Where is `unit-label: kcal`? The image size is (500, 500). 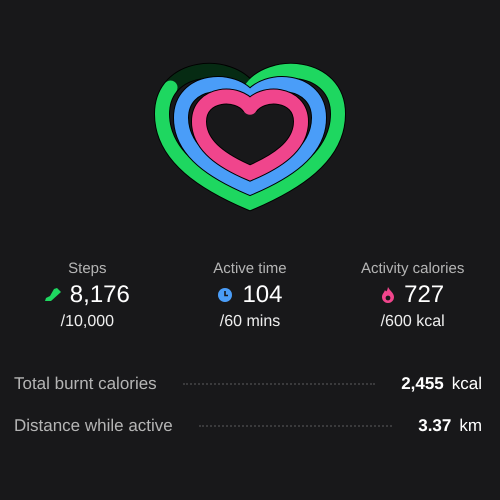 unit-label: kcal is located at coordinates (467, 384).